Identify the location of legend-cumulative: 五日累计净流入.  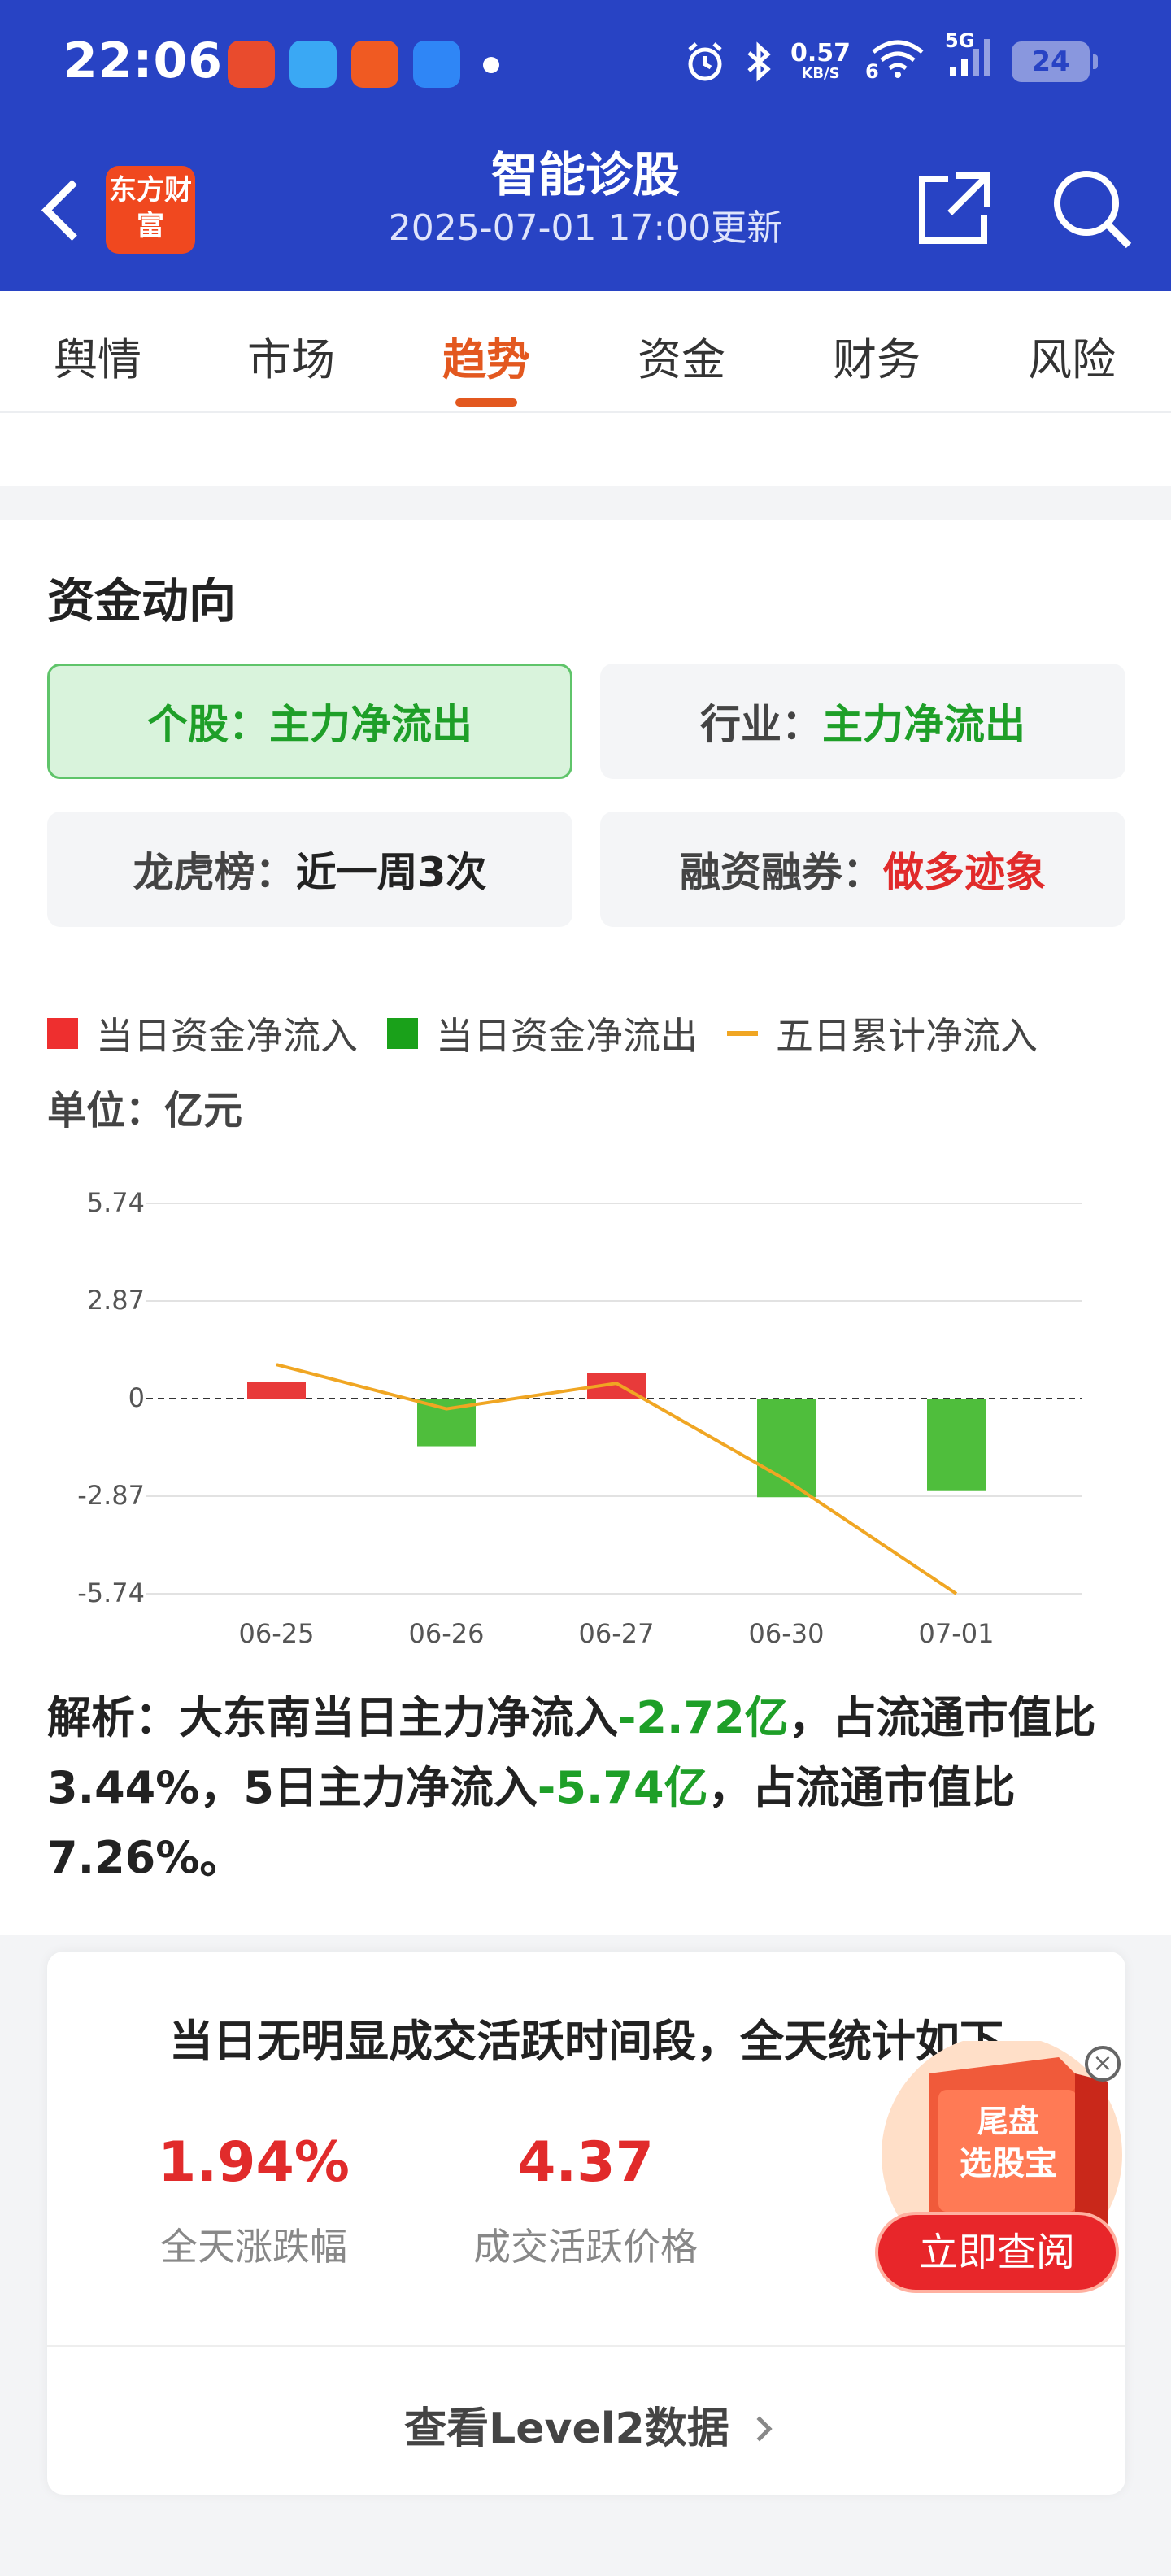
(882, 1034).